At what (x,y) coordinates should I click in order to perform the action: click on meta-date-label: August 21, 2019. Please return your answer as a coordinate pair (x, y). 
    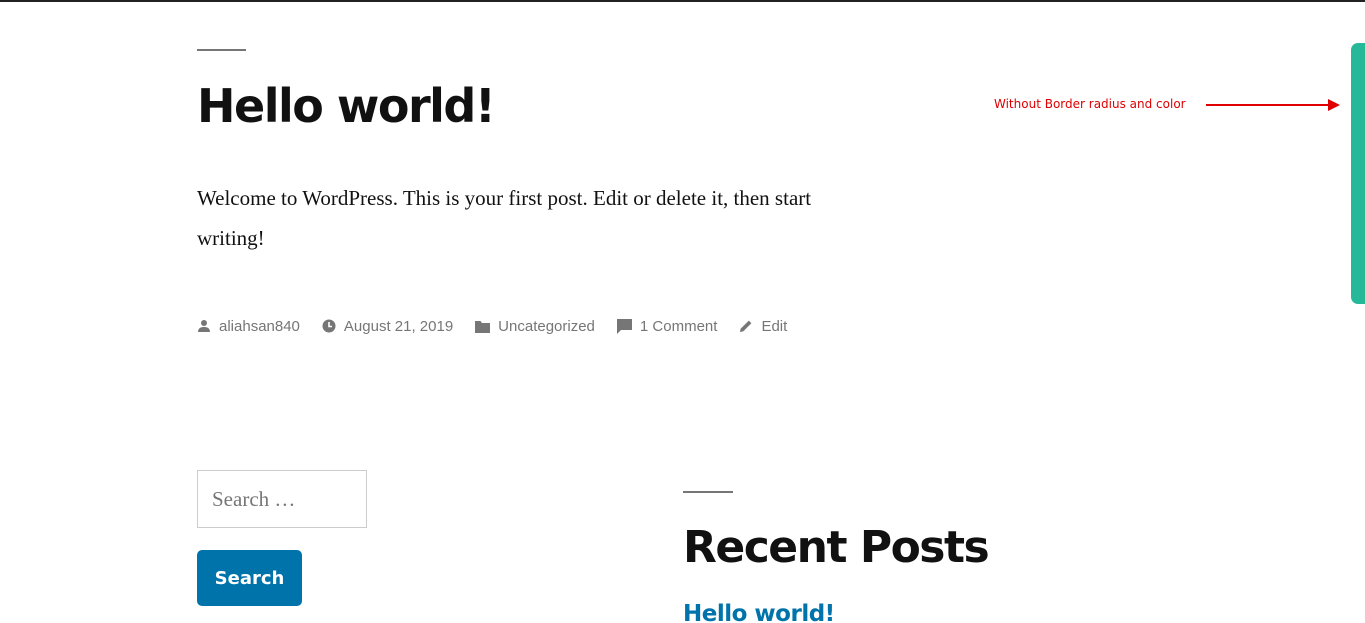
    Looking at the image, I should click on (398, 326).